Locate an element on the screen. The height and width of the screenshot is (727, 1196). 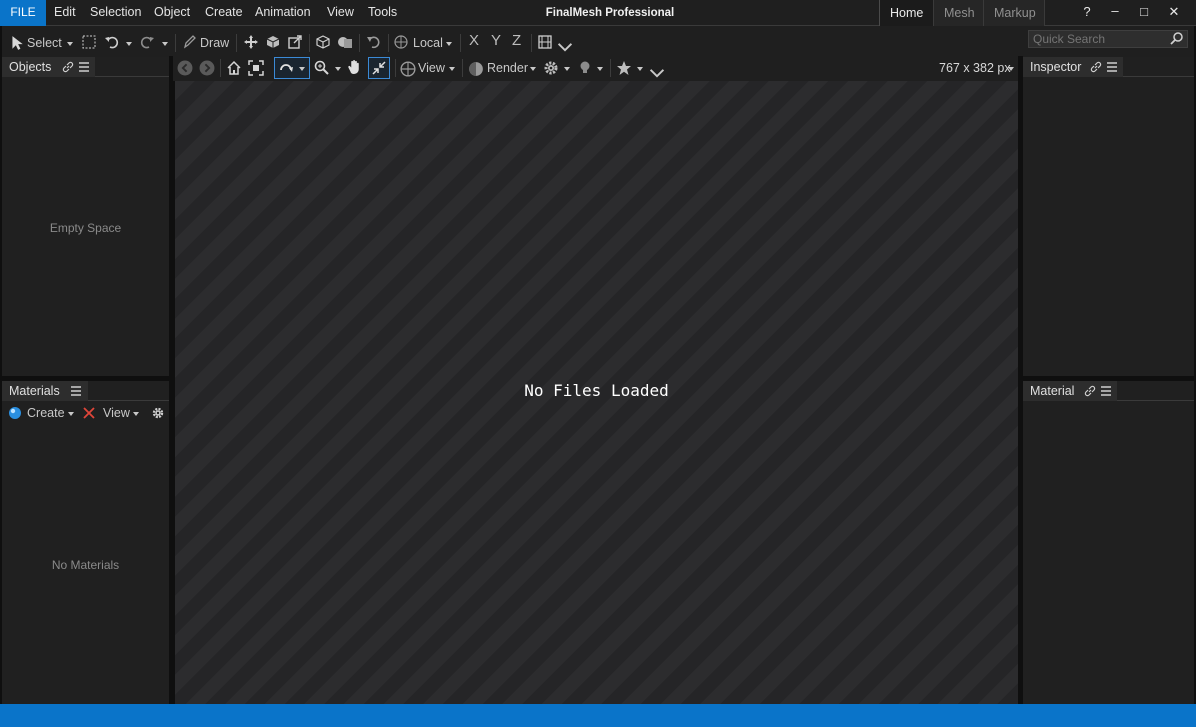
zoom-extents-icon is located at coordinates (256, 68).